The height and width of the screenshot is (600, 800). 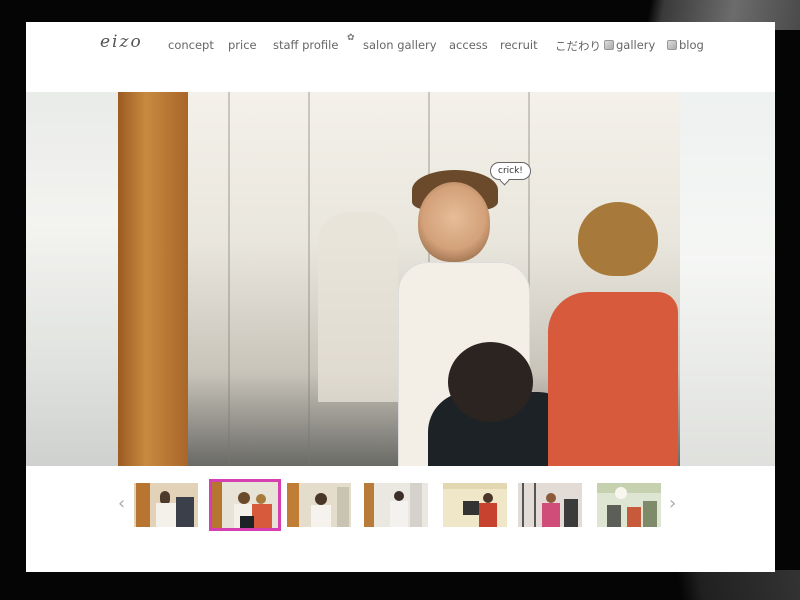 I want to click on wood-pillar, so click(x=153, y=279).